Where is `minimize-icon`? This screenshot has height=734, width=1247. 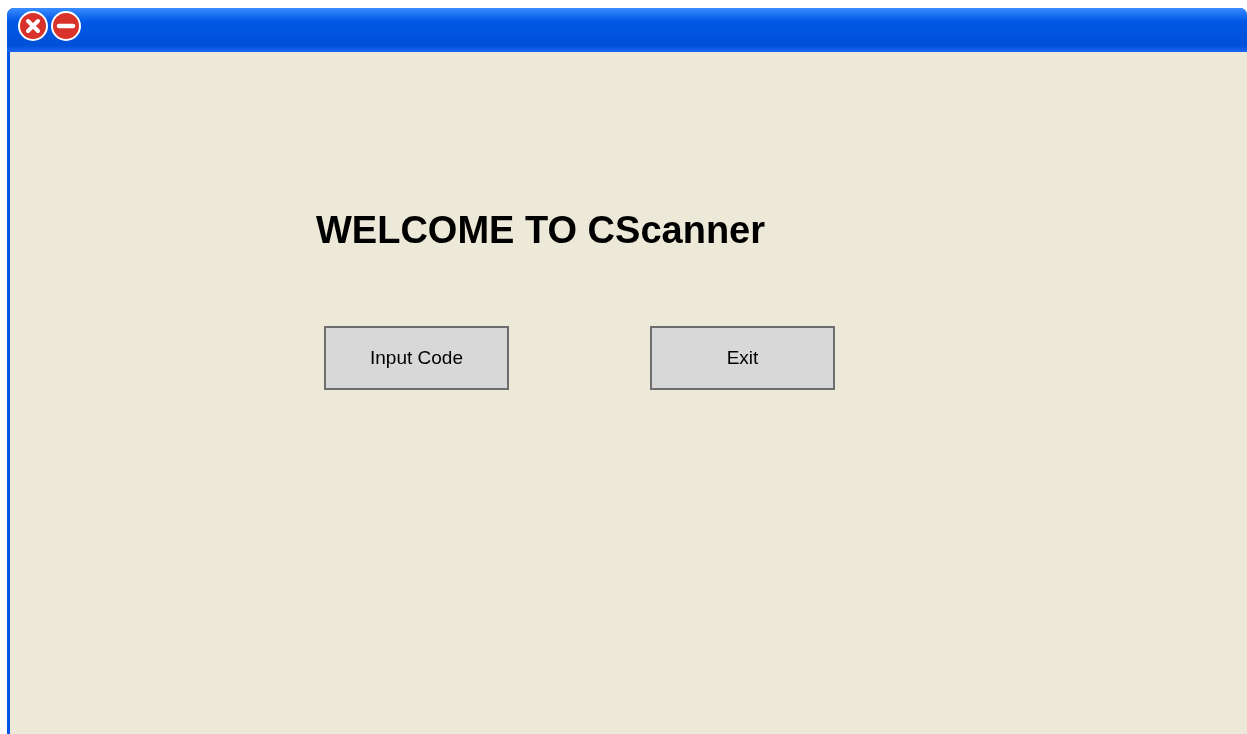 minimize-icon is located at coordinates (66, 26).